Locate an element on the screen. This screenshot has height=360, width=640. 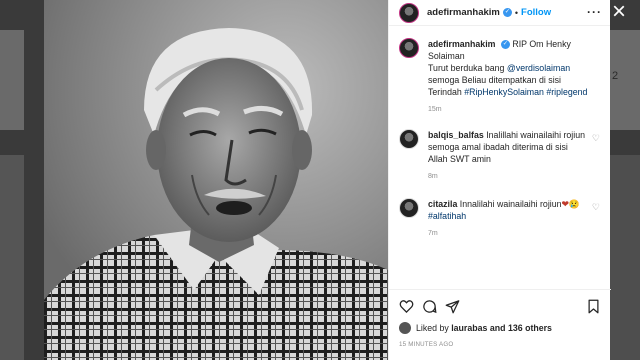
likes-summary: Liked by laurabas and 136 others is located at coordinates (500, 328).